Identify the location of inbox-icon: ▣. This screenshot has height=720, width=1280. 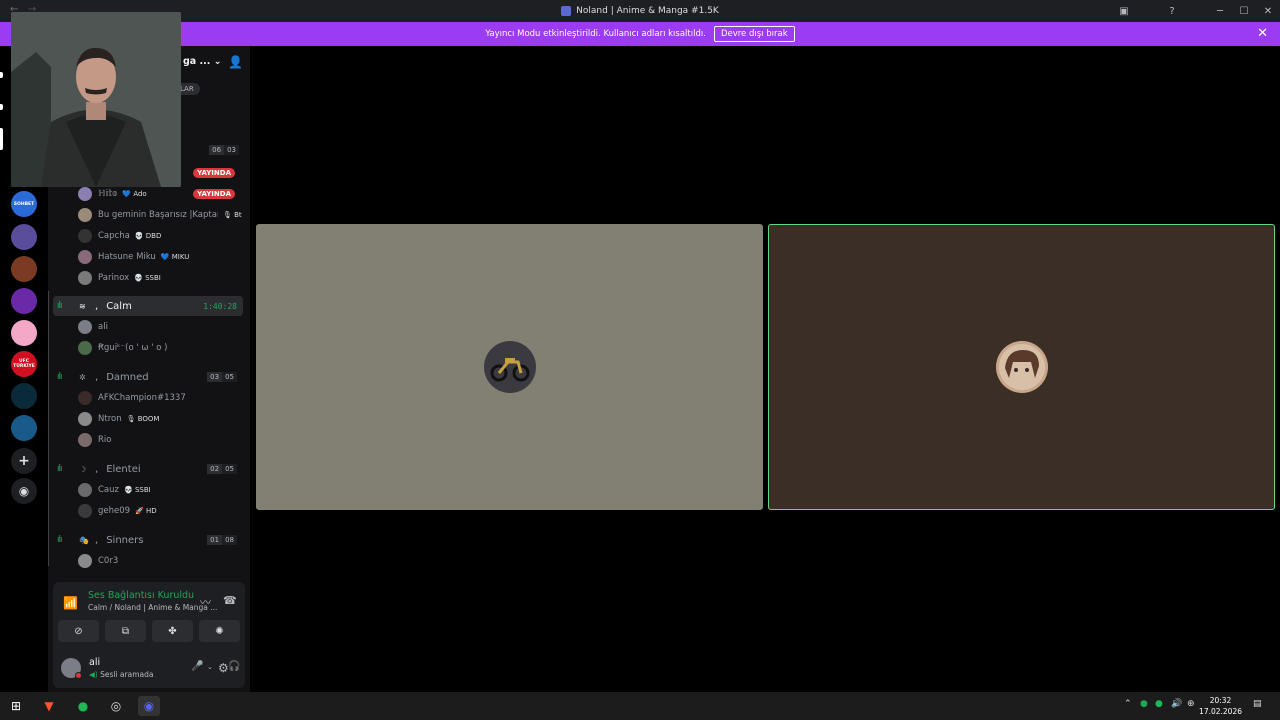
(1124, 11).